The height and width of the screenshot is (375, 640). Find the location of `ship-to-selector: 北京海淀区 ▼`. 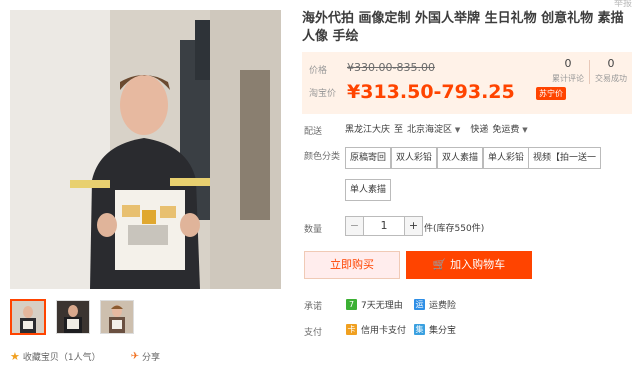

ship-to-selector: 北京海淀区 ▼ is located at coordinates (433, 128).